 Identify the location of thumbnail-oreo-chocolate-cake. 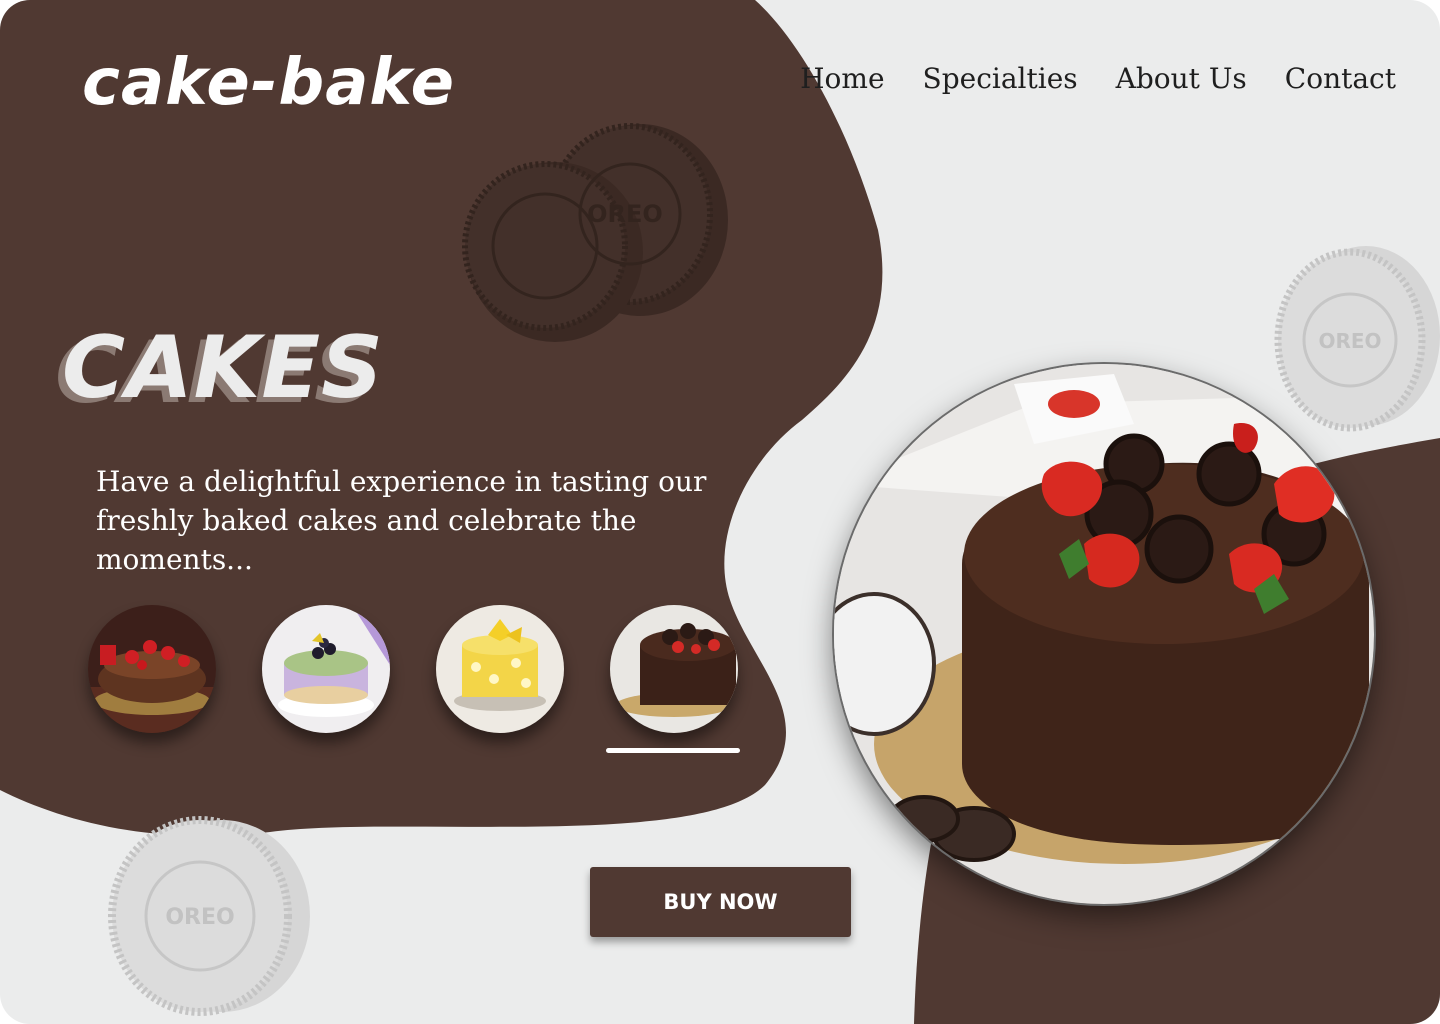
(674, 669).